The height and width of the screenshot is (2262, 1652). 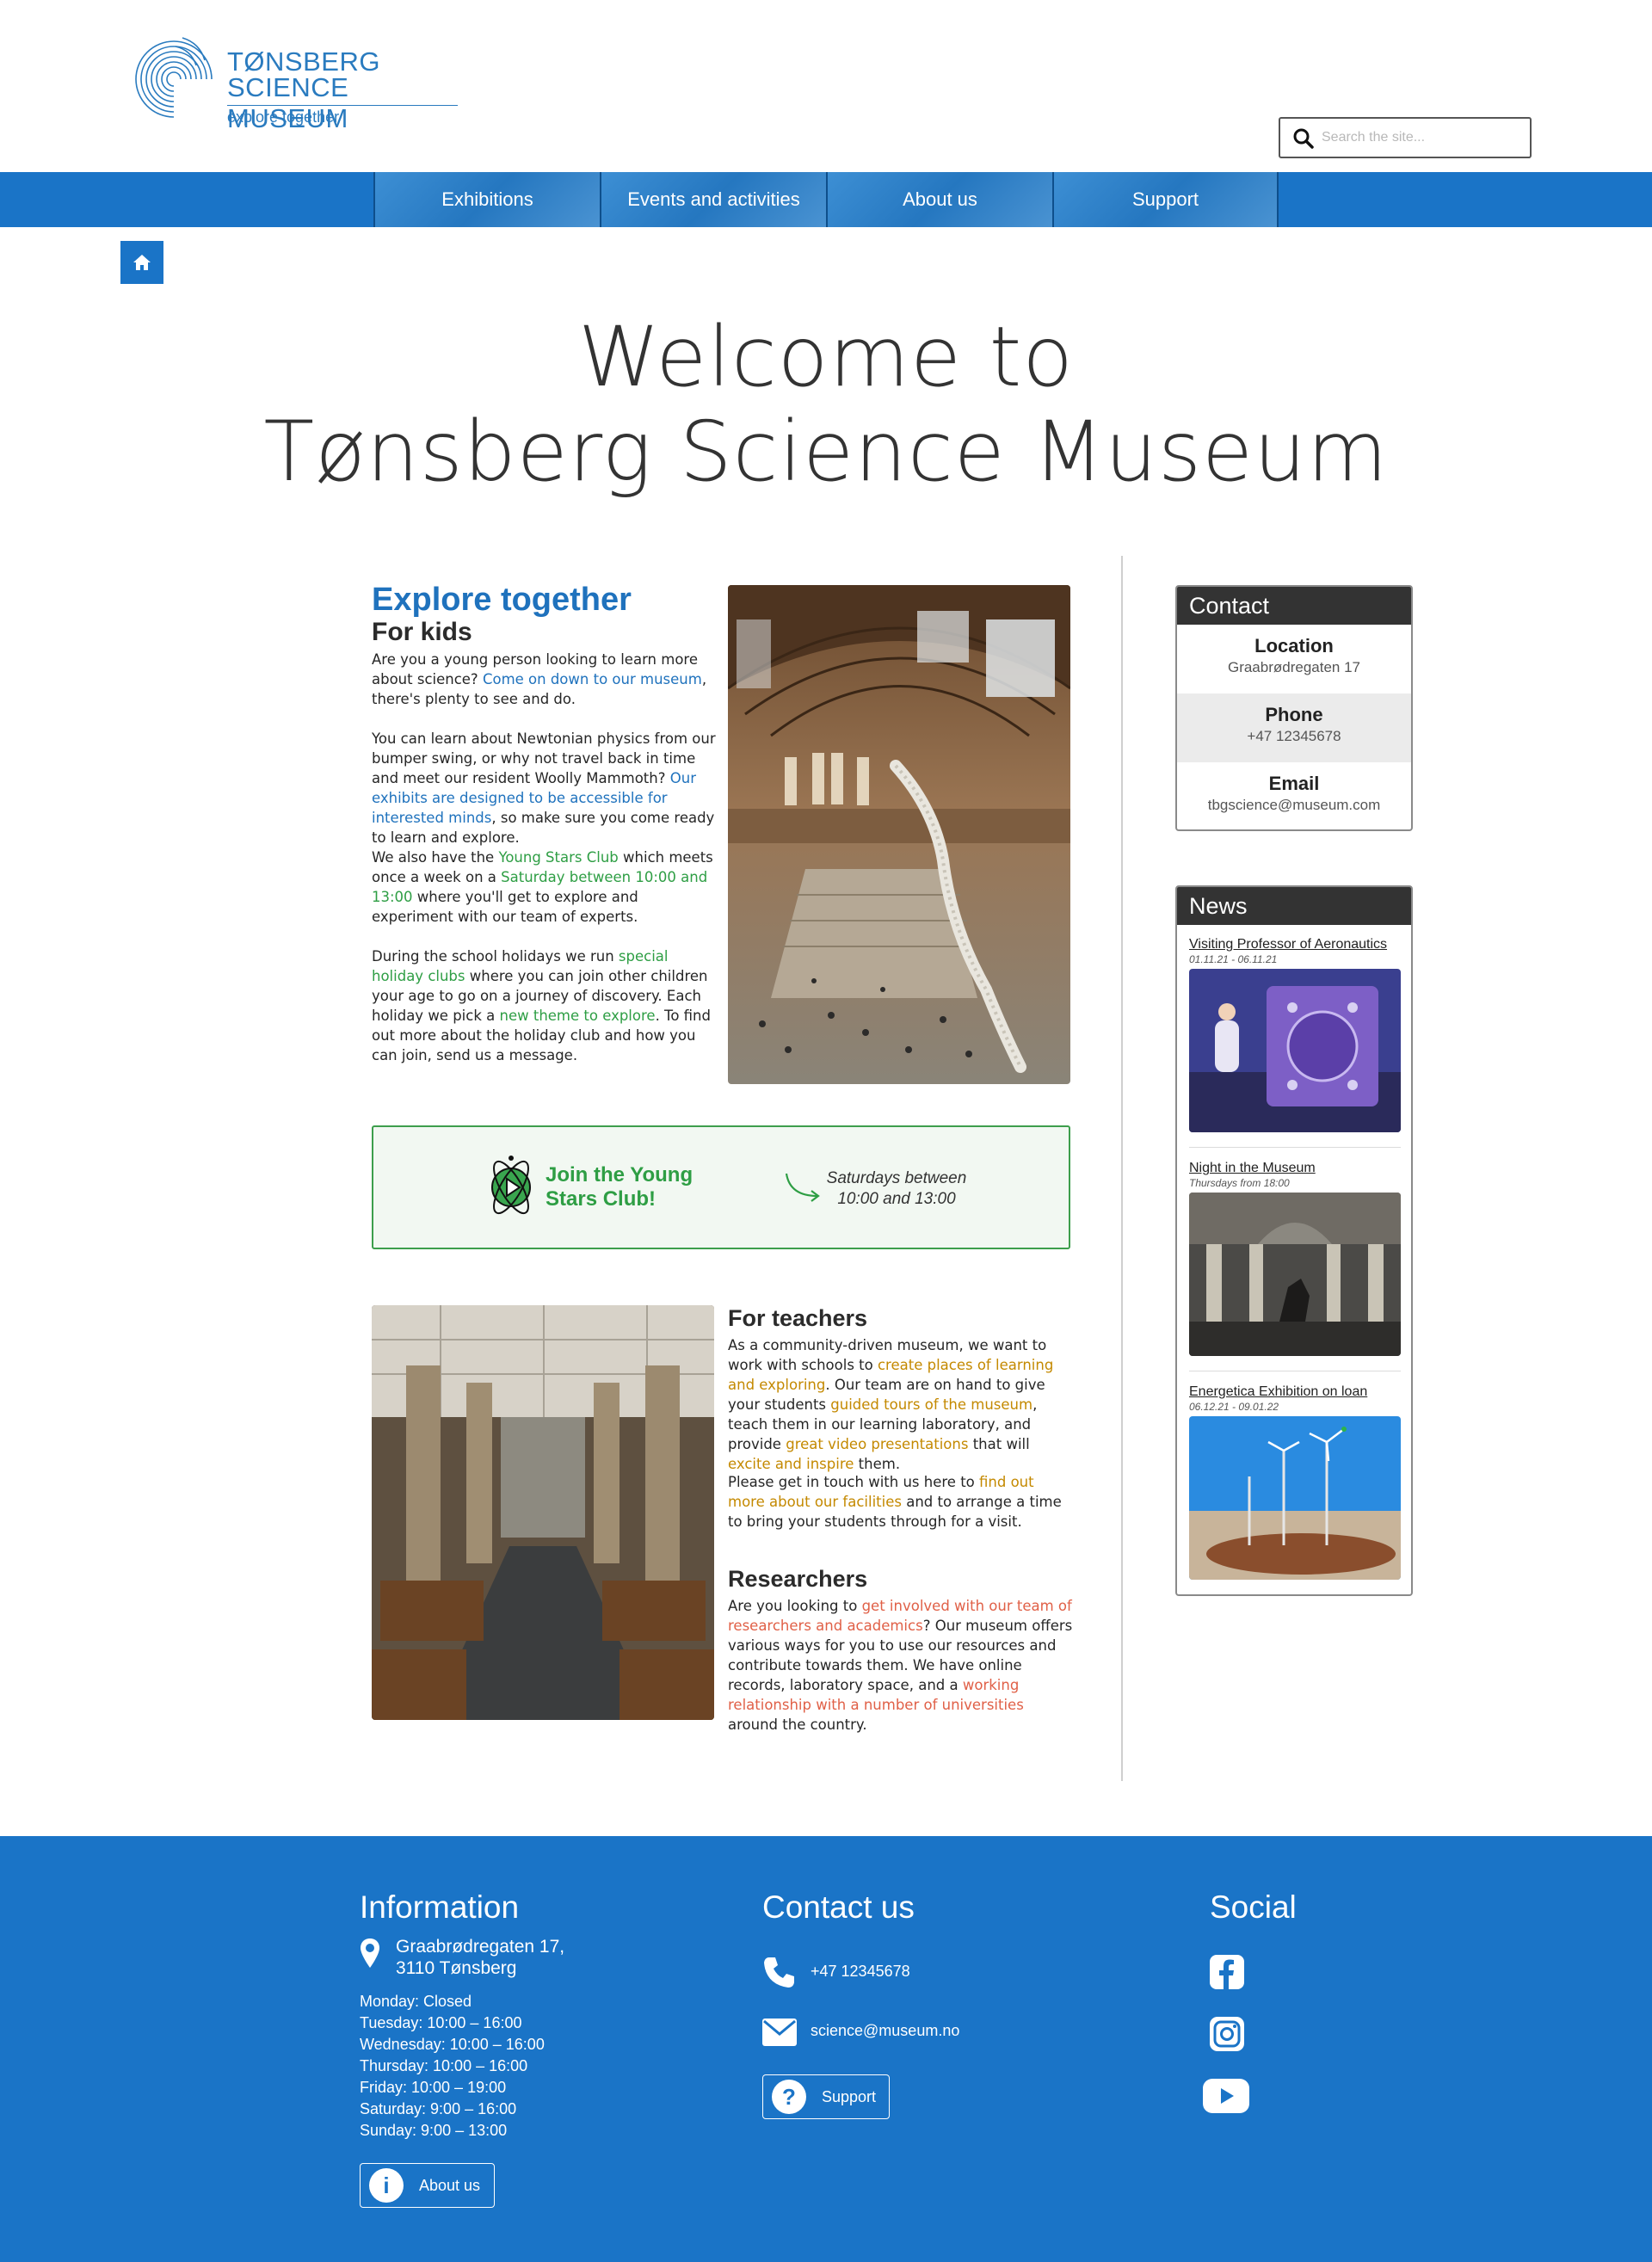 What do you see at coordinates (450, 2185) in the screenshot?
I see `about-us-label: About us` at bounding box center [450, 2185].